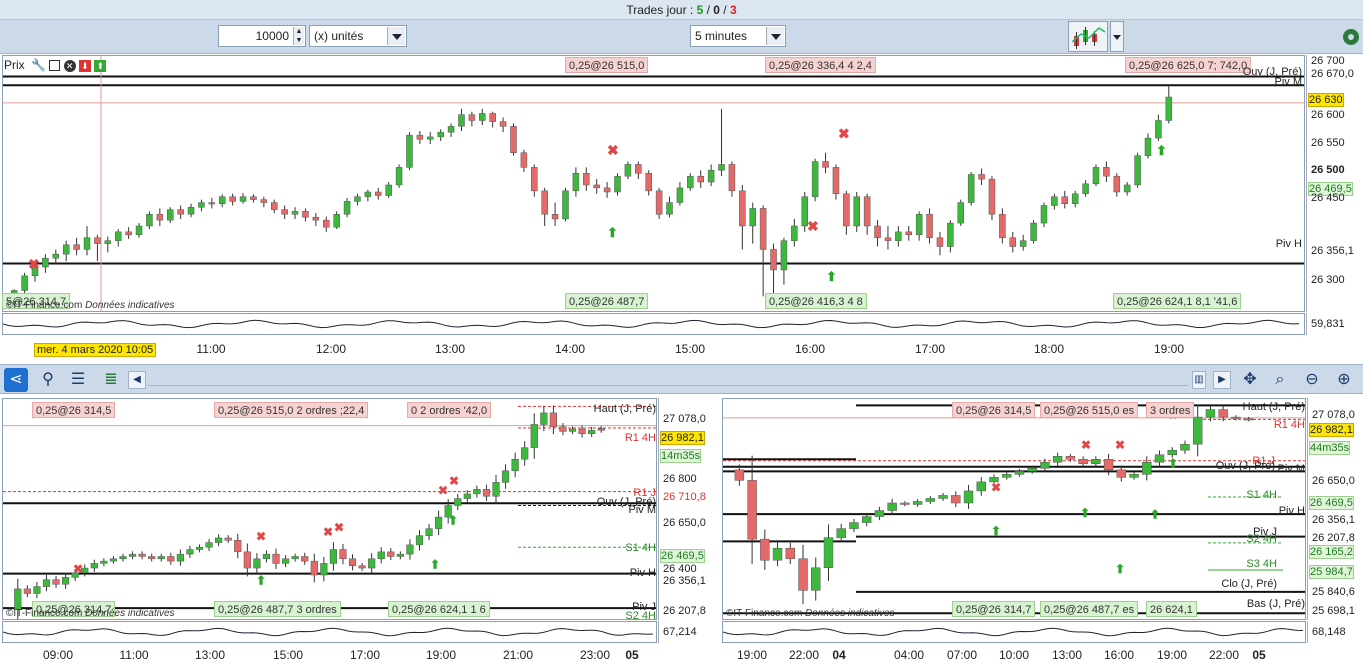 The height and width of the screenshot is (666, 1363). I want to click on chart-type-dropdown, so click(1117, 36).